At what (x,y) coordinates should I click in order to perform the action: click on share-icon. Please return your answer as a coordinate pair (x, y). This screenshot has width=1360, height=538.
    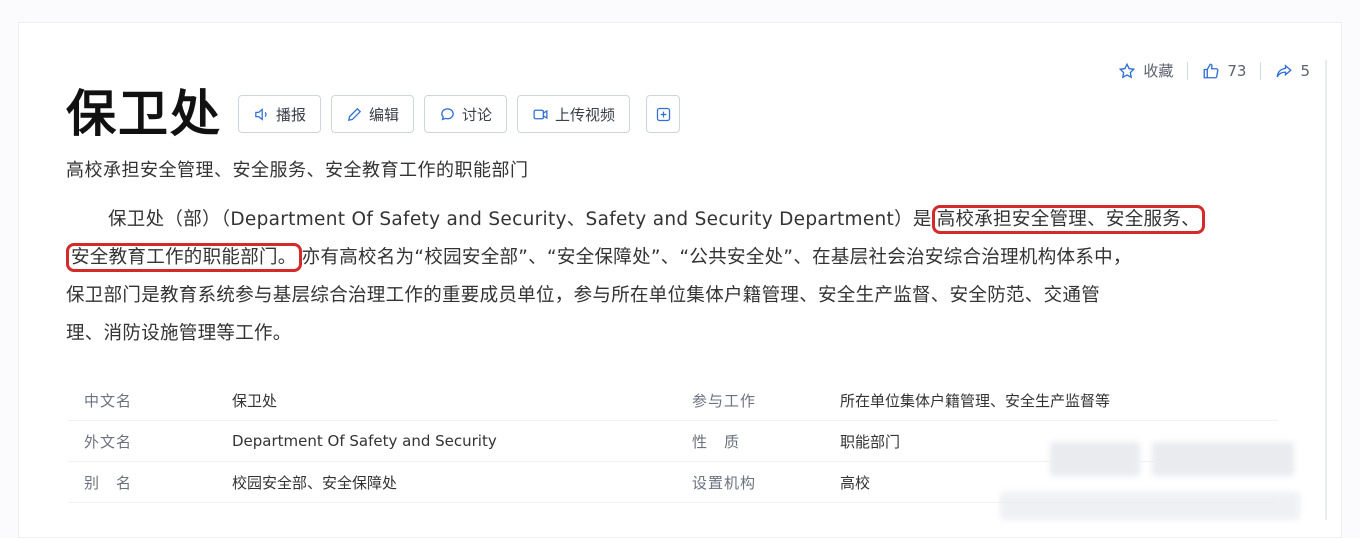
    Looking at the image, I should click on (1285, 70).